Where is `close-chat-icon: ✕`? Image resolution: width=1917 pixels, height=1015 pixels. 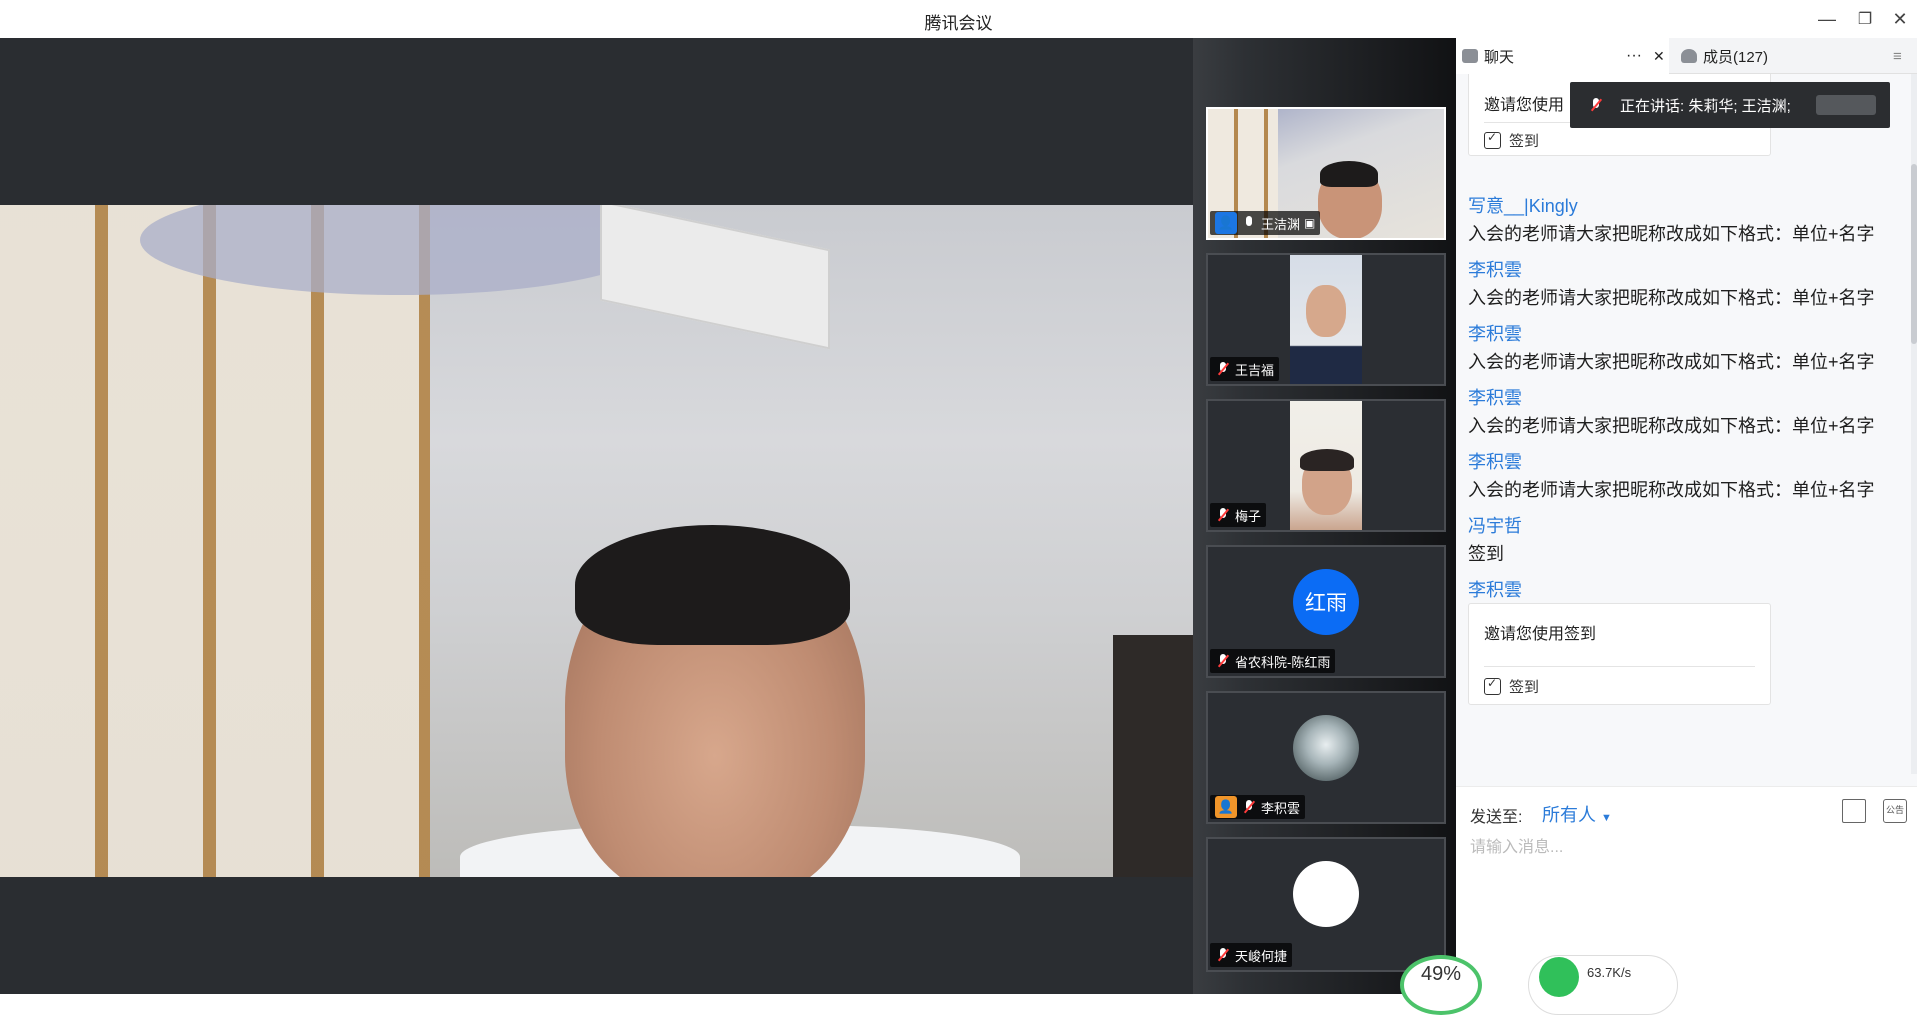 close-chat-icon: ✕ is located at coordinates (1659, 56).